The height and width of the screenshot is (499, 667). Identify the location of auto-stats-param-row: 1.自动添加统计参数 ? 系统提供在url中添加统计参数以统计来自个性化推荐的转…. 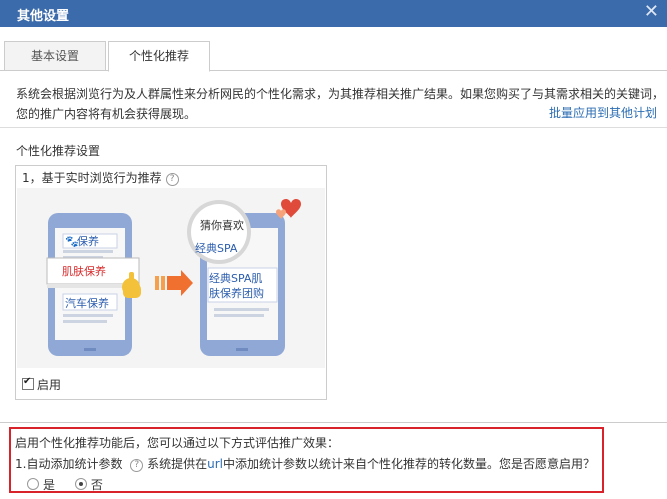
(305, 463).